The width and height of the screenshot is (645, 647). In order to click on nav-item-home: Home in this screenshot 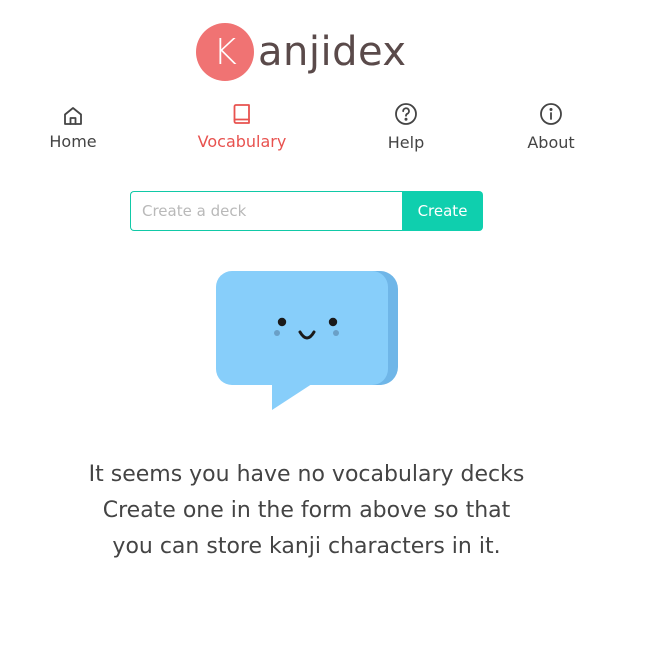, I will do `click(73, 127)`.